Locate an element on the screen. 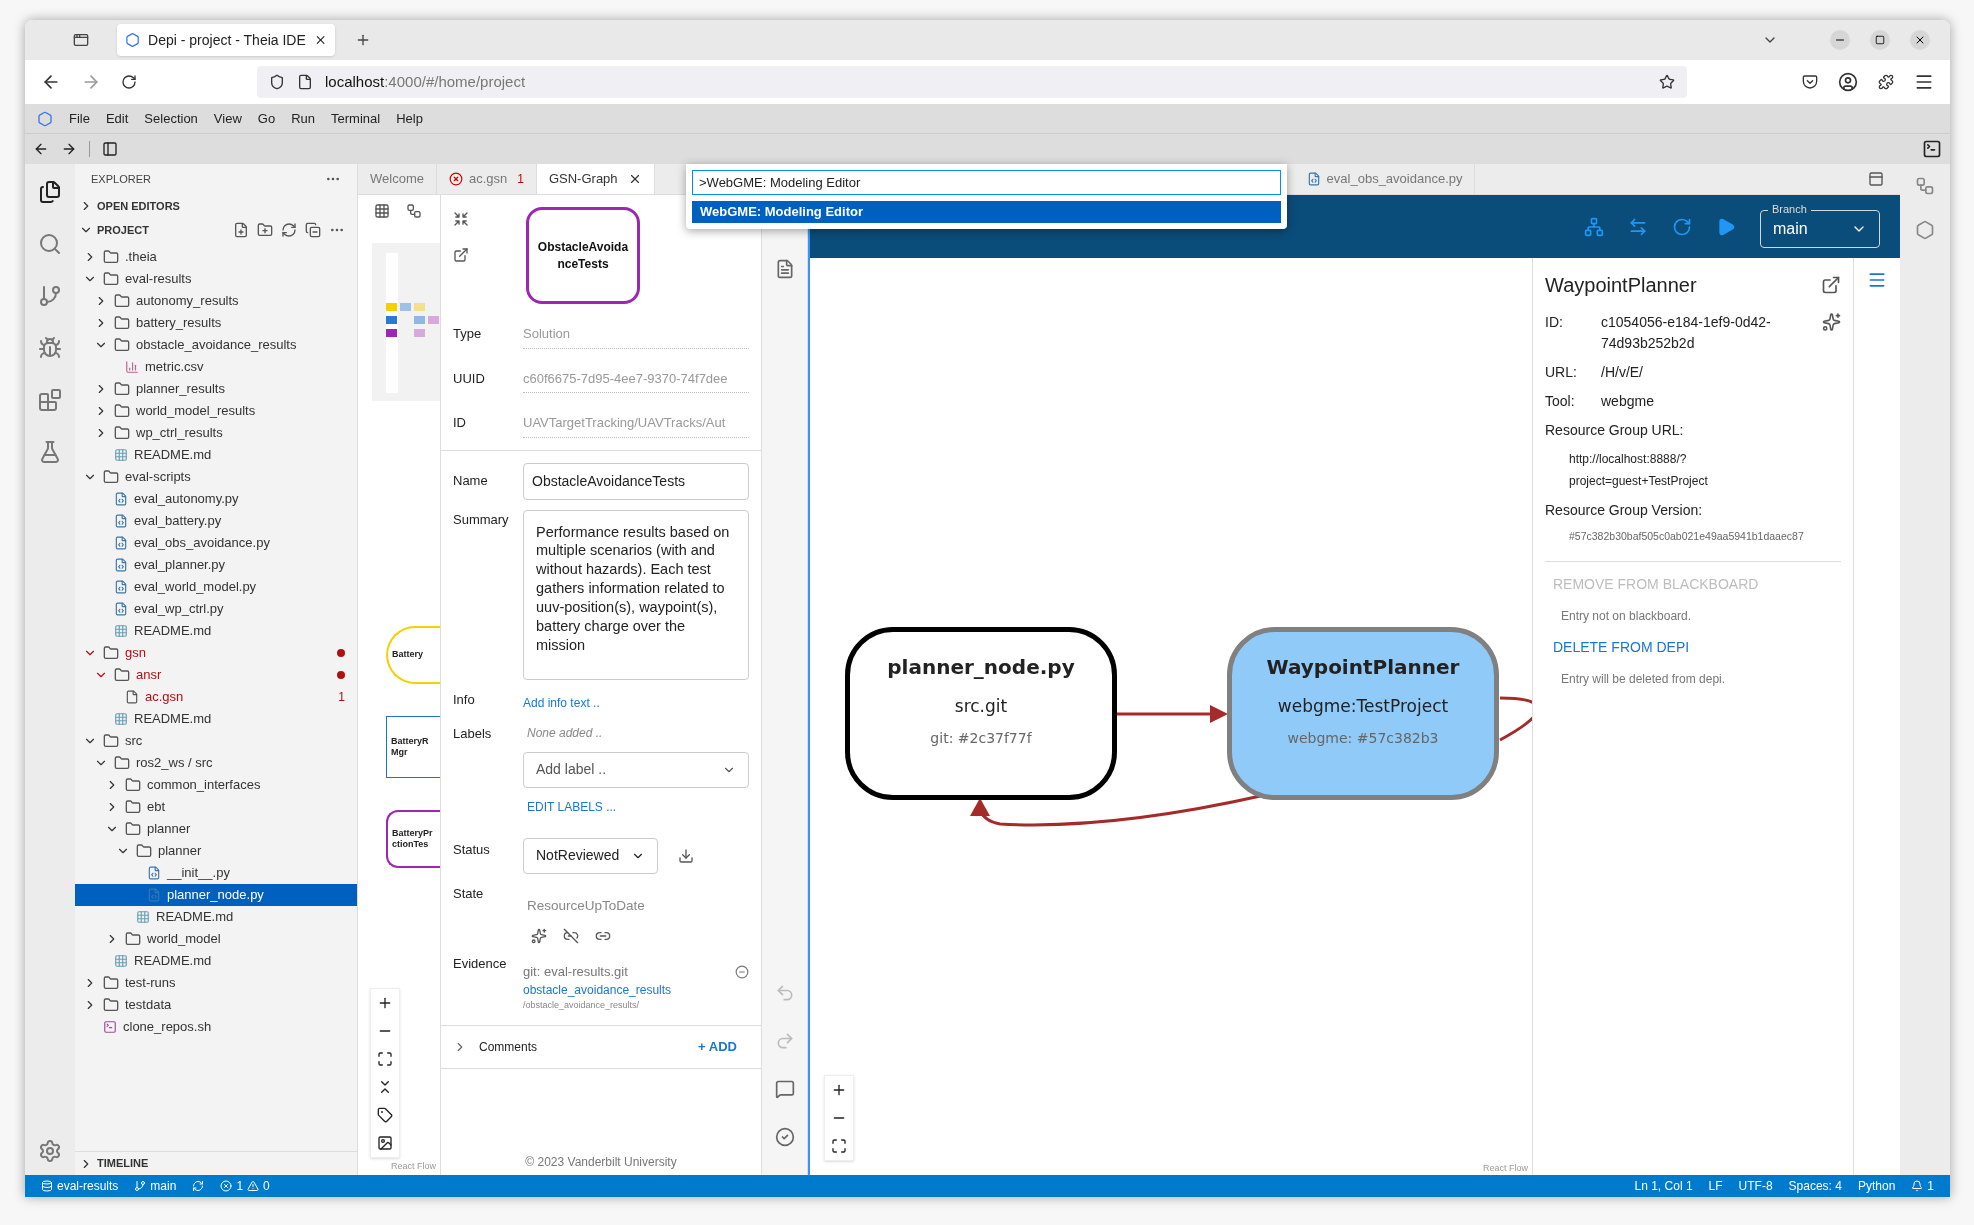  graph-node: BatteryR Mgr is located at coordinates (413, 747).